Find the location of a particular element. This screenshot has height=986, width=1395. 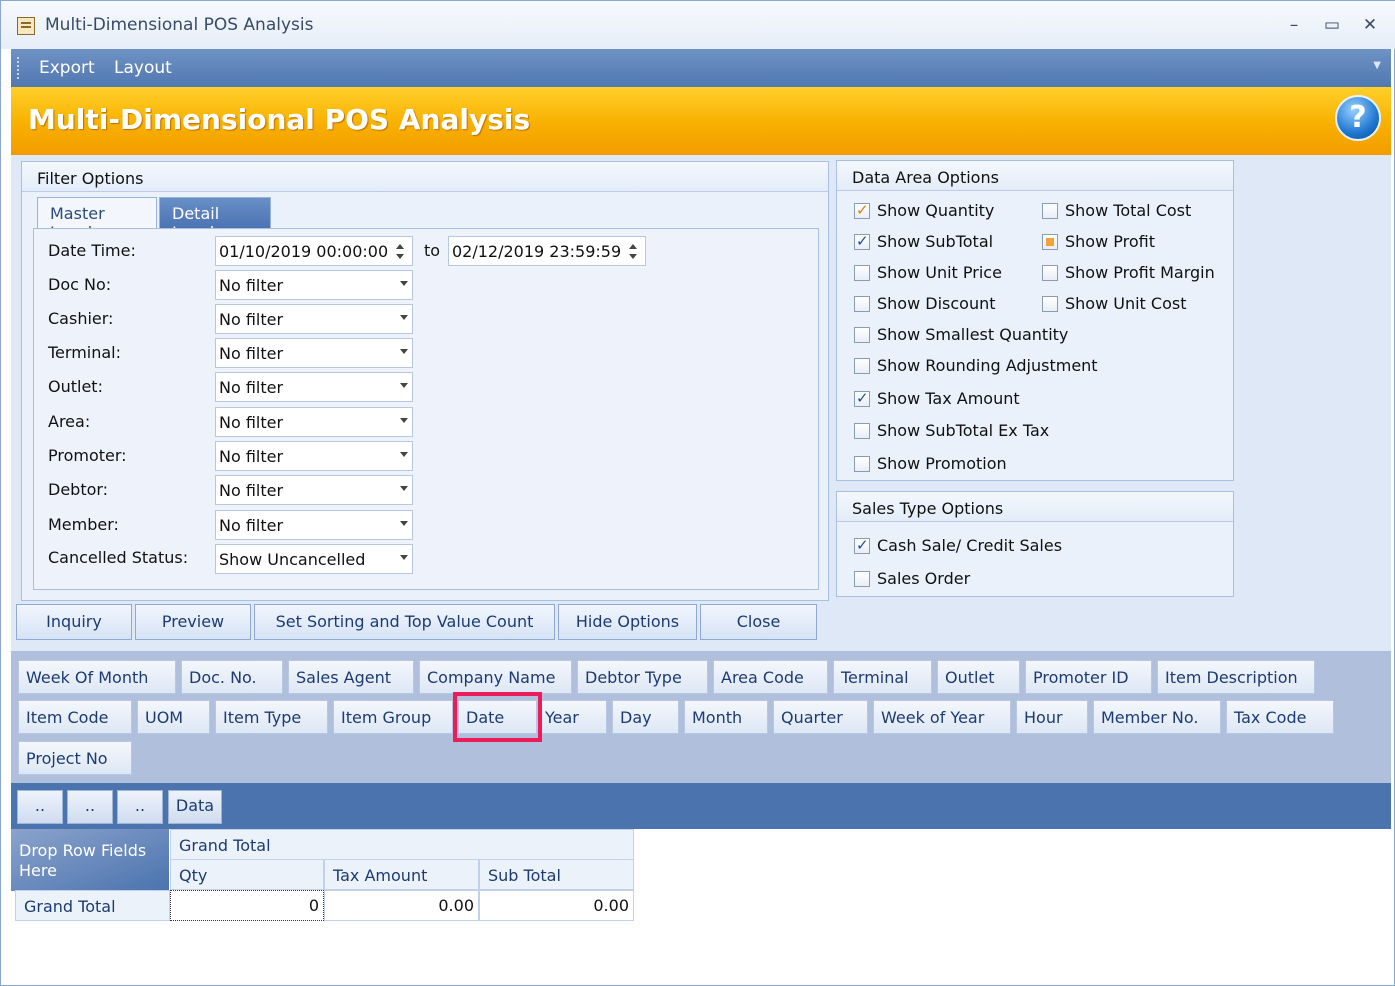

cash-credit-sales-checkbox is located at coordinates (862, 545).